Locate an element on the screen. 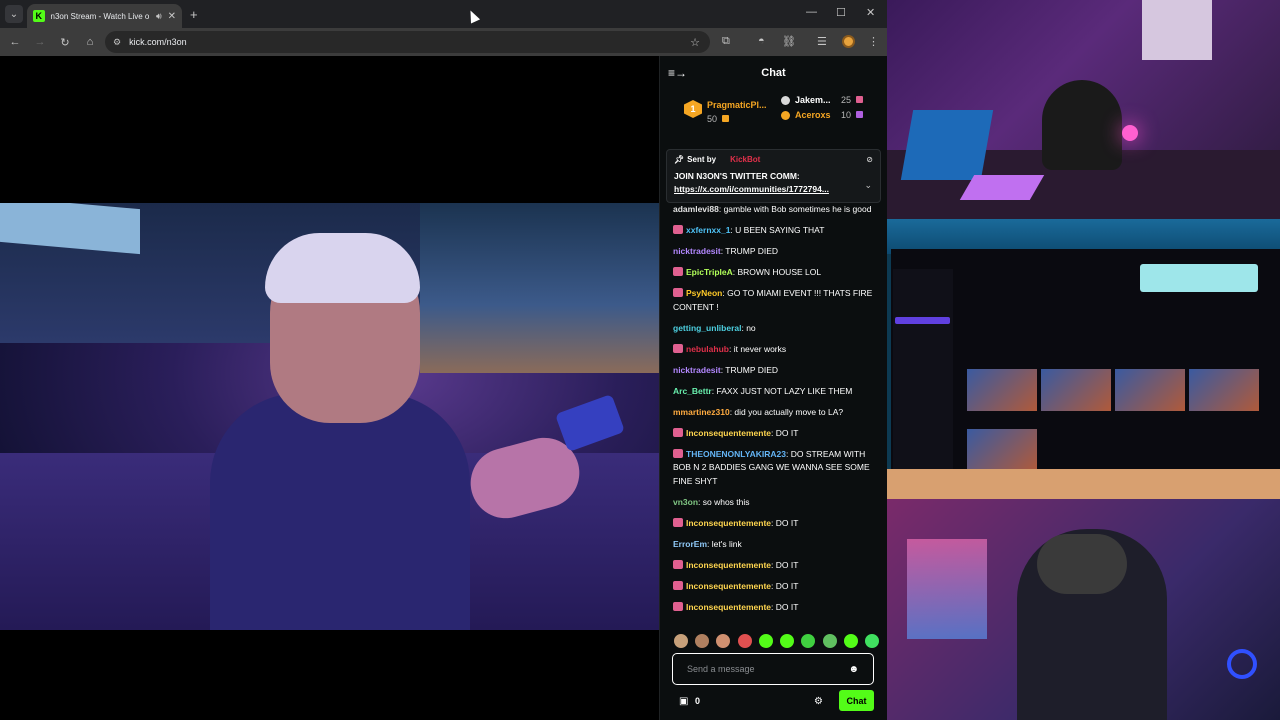 The image size is (1280, 720). menu-kebab-icon: ⋮ is located at coordinates (873, 41).